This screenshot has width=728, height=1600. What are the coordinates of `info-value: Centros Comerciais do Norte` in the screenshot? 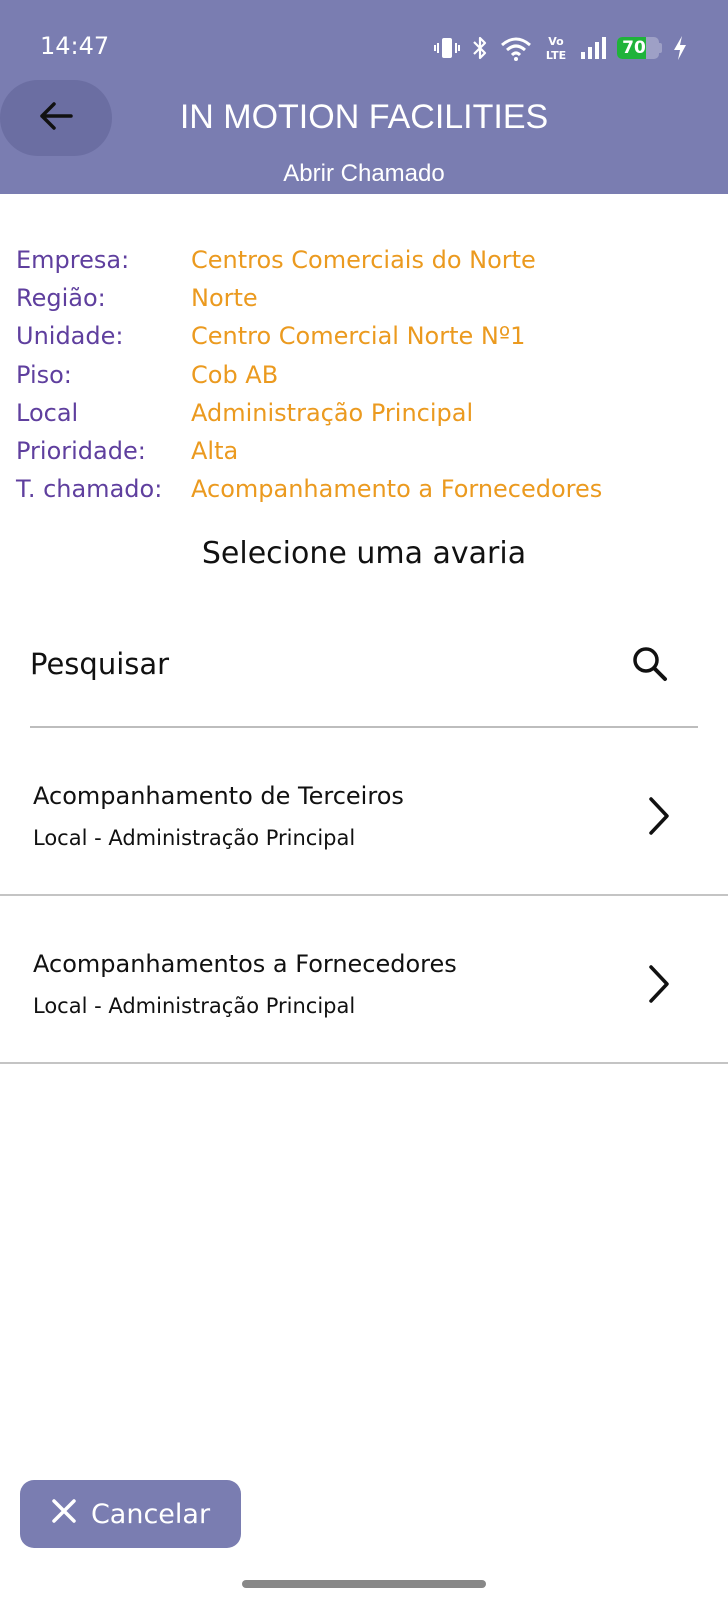 It's located at (363, 260).